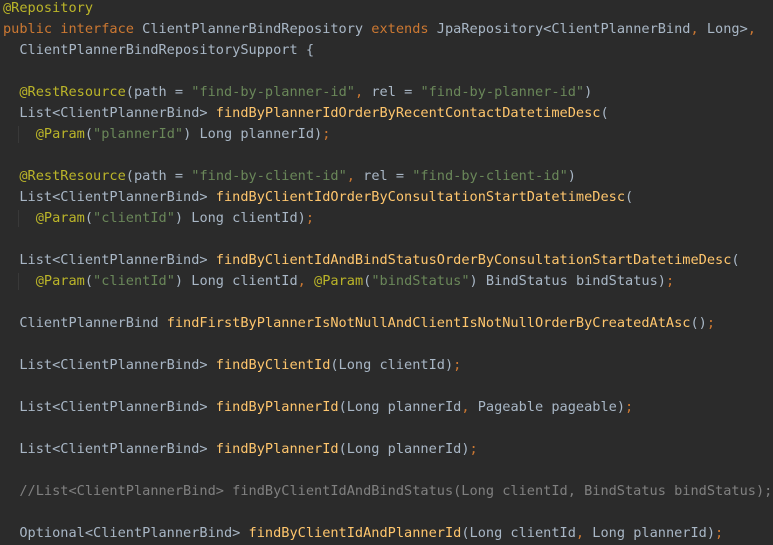 The height and width of the screenshot is (545, 773). Describe the element at coordinates (404, 449) in the screenshot. I see `code-token: (Long plannerId)` at that location.